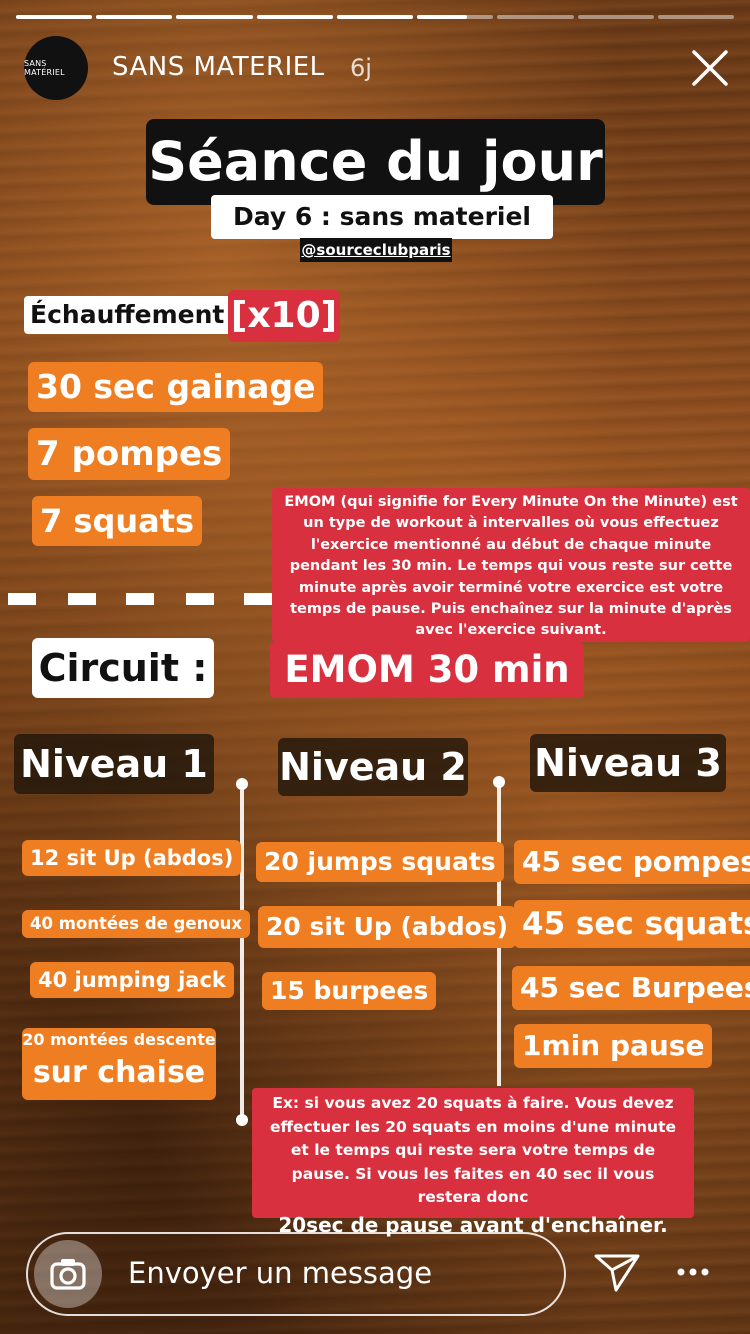  I want to click on level2-item: 20 jumps squats, so click(380, 862).